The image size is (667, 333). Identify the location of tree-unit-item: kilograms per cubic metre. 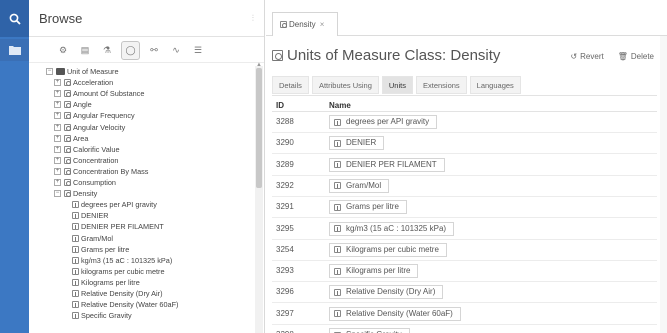
(118, 271).